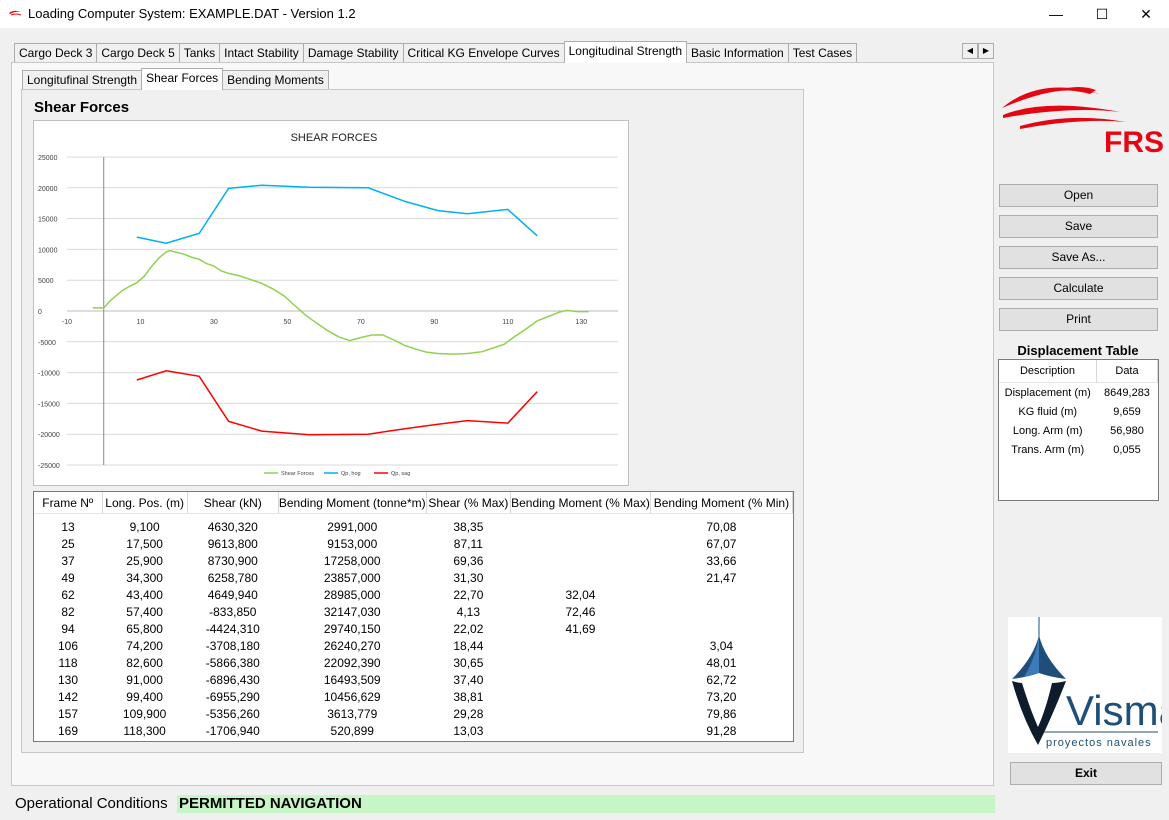 This screenshot has height=820, width=1169. Describe the element at coordinates (469, 503) in the screenshot. I see `column-header: Shear (% Max)` at that location.